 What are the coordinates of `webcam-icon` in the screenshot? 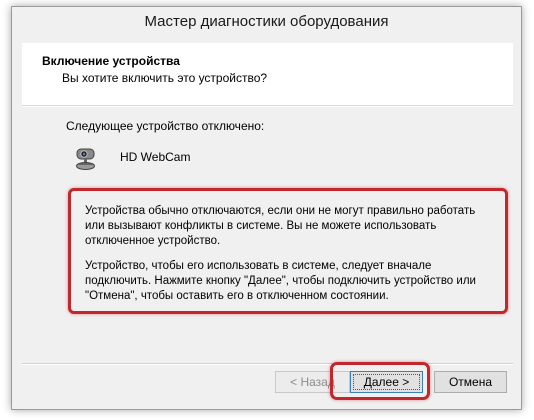 It's located at (86, 160).